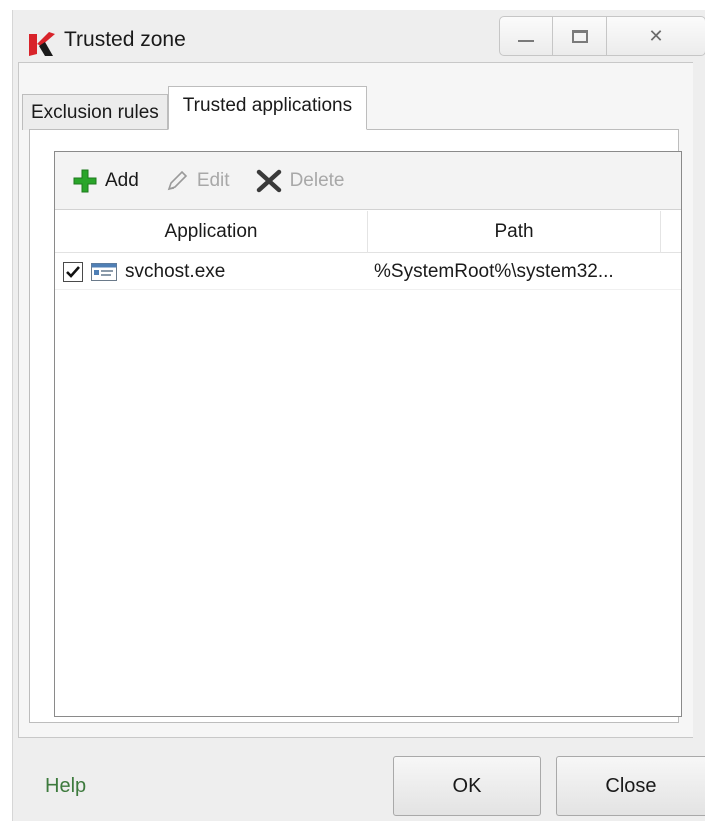 This screenshot has height=821, width=705. I want to click on maximize-button, so click(580, 36).